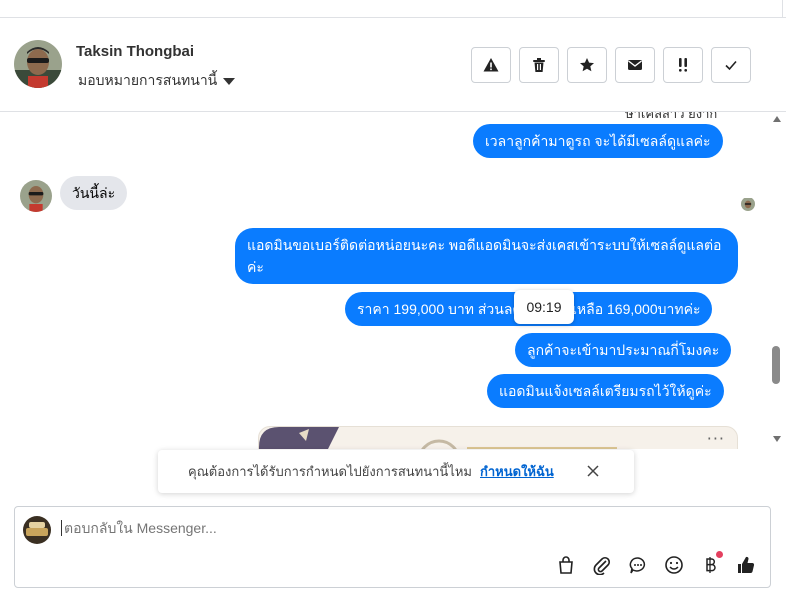 The width and height of the screenshot is (786, 601). I want to click on mark-done-button, so click(731, 65).